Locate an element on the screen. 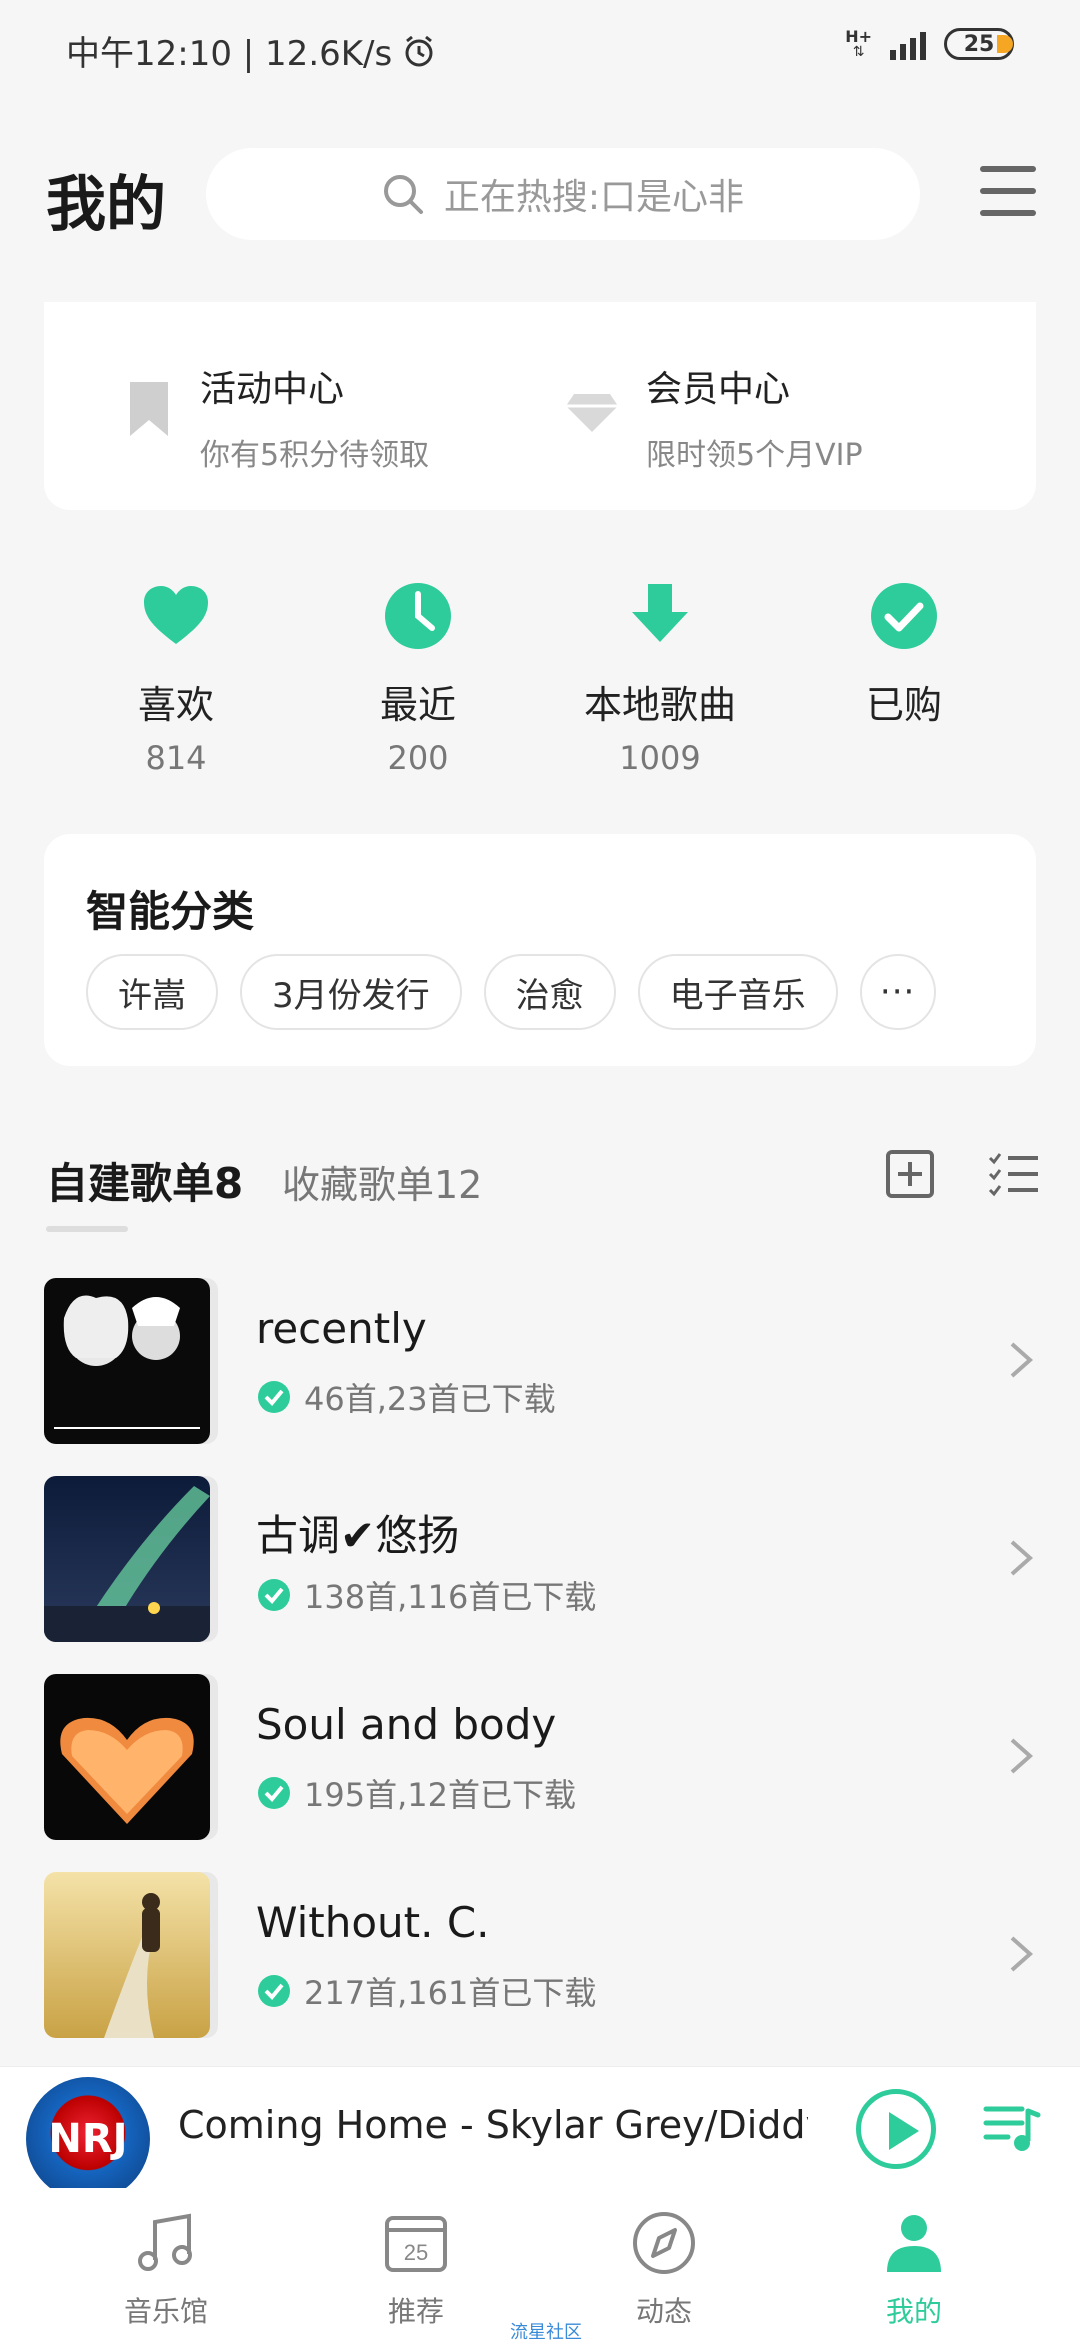 This screenshot has width=1080, height=2340. menu-icon is located at coordinates (1008, 191).